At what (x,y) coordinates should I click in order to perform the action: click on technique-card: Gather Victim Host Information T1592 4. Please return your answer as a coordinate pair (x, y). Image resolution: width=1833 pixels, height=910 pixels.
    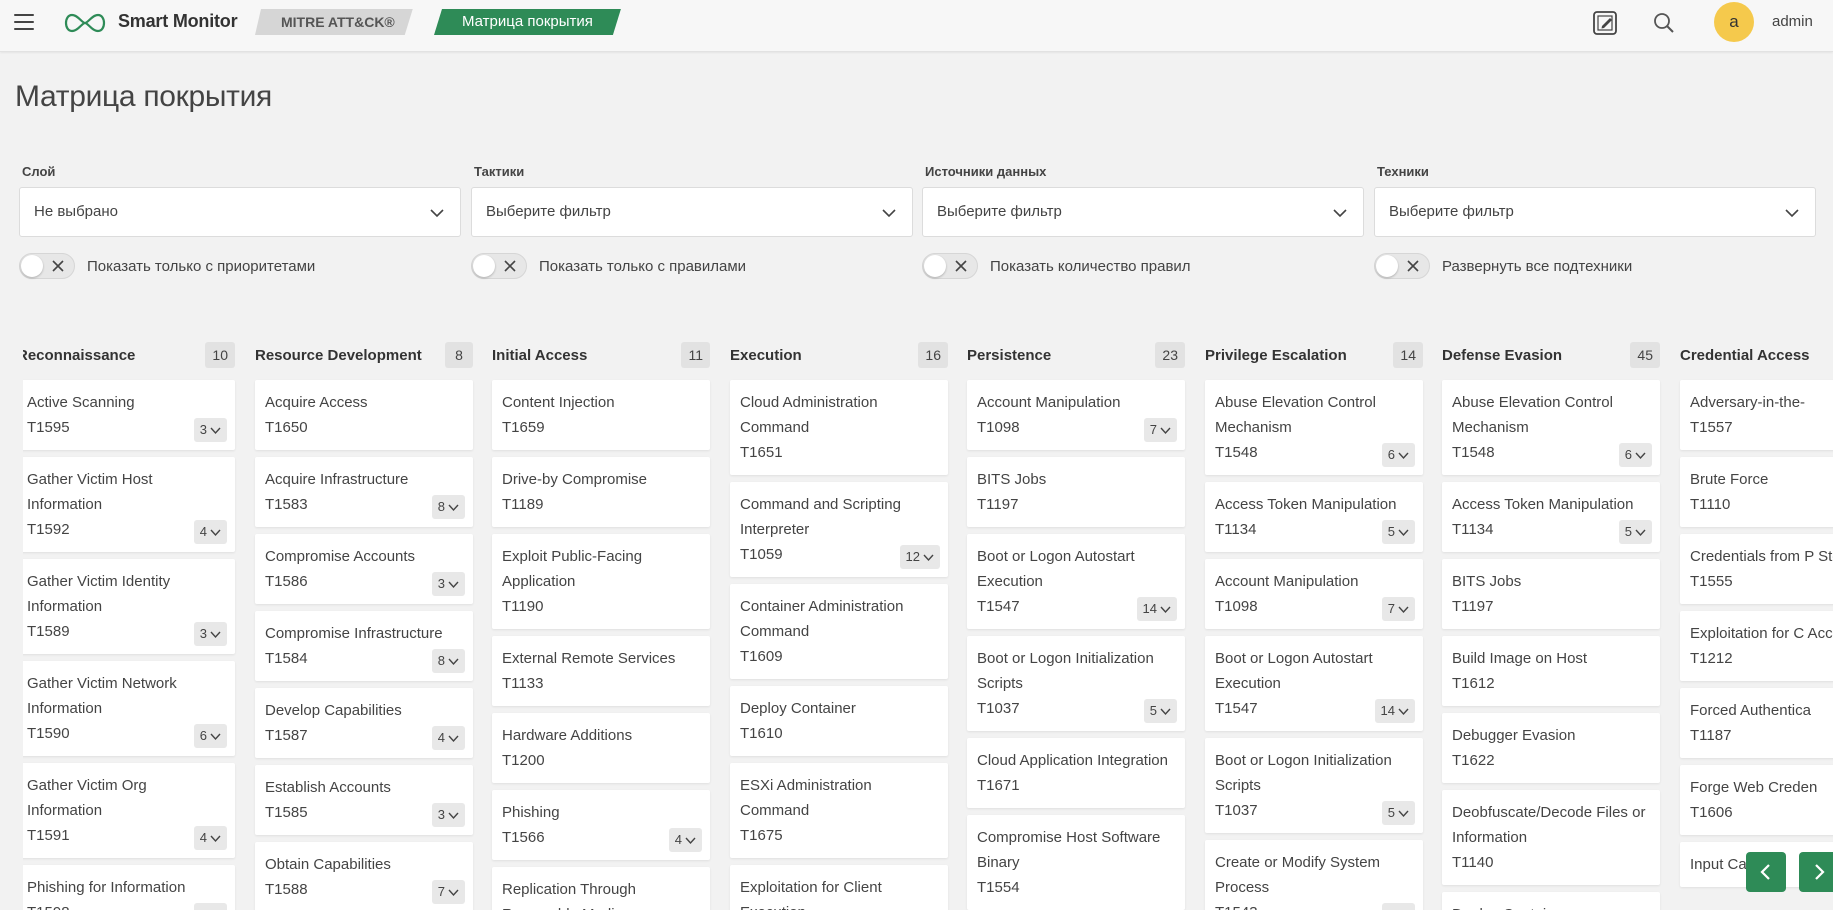
    Looking at the image, I should click on (129, 504).